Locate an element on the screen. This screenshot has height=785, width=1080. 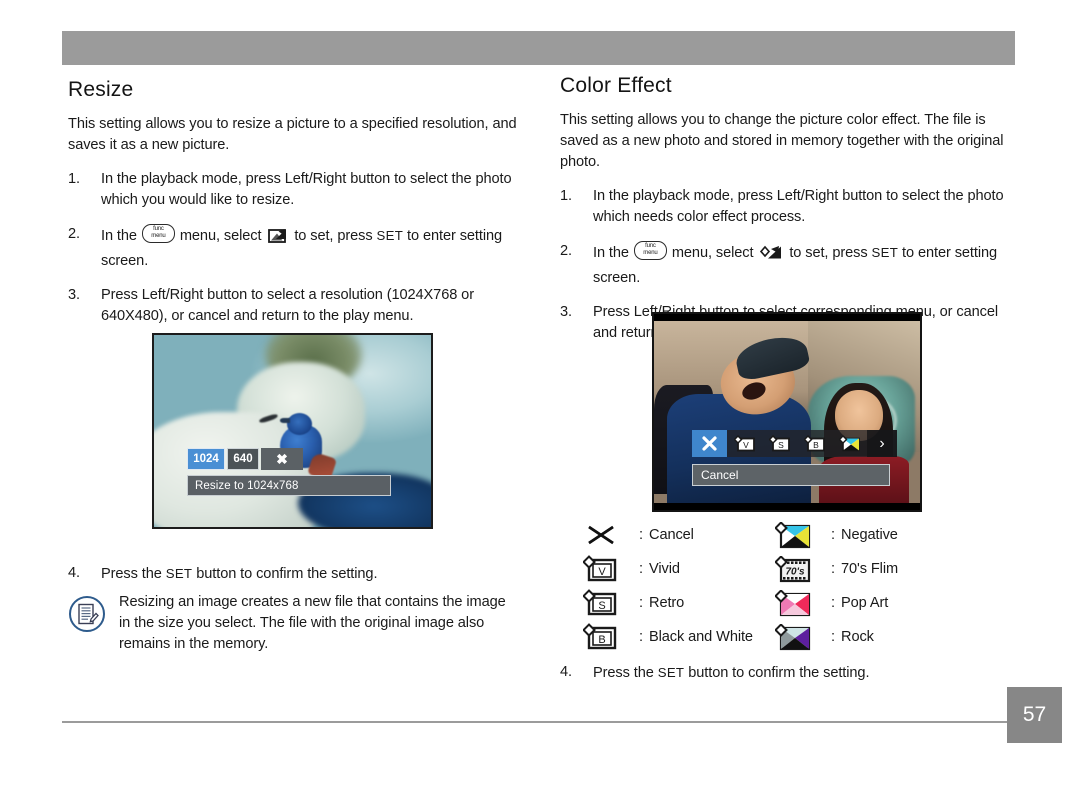
resolution-option-640: 640 is located at coordinates (243, 459).